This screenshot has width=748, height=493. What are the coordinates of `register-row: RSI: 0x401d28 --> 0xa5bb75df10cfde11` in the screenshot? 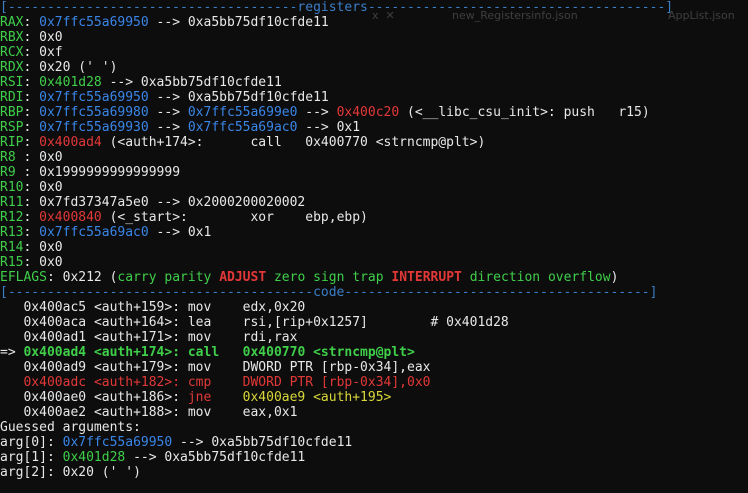 It's located at (141, 82).